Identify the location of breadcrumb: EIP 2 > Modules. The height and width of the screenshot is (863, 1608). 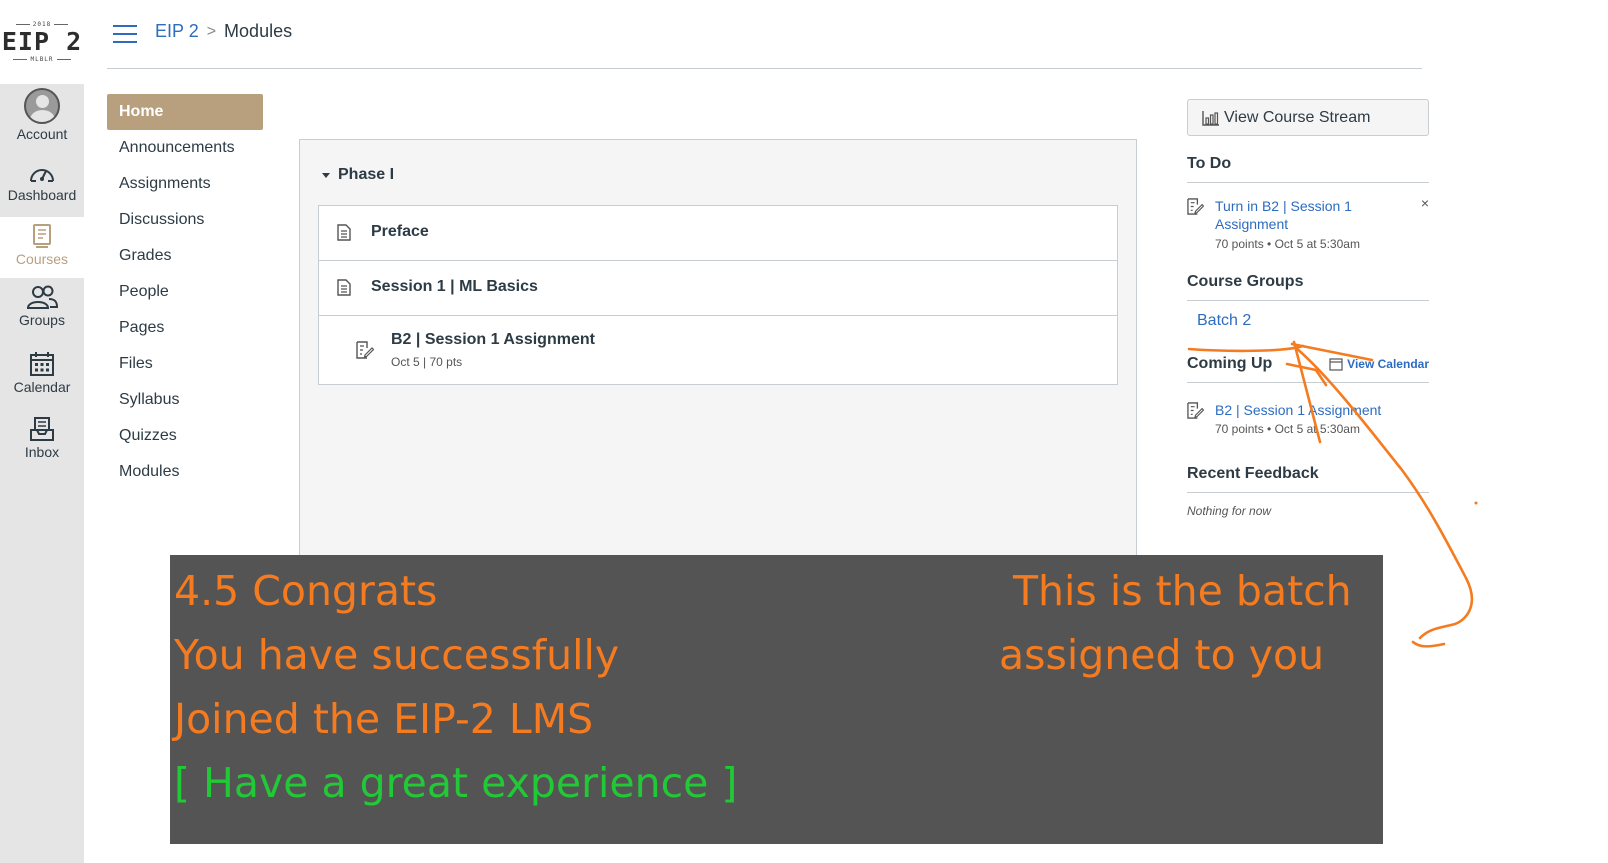
(223, 31).